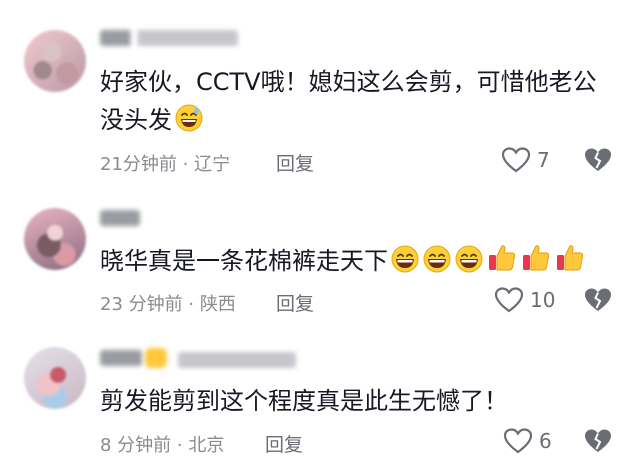 The image size is (640, 467). What do you see at coordinates (543, 160) in the screenshot?
I see `like-count: 7` at bounding box center [543, 160].